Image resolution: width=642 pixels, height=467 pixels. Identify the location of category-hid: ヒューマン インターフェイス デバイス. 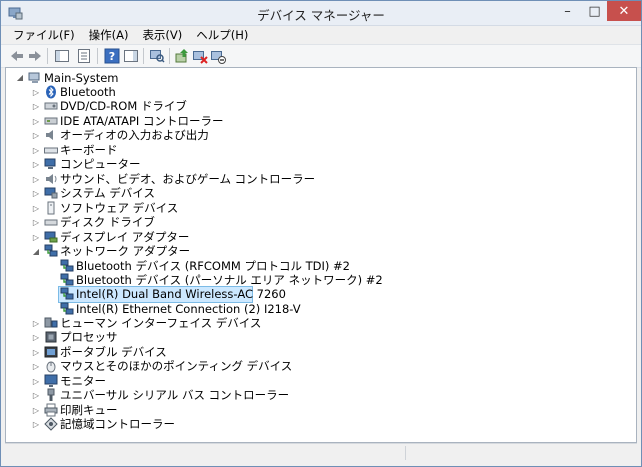
(160, 323).